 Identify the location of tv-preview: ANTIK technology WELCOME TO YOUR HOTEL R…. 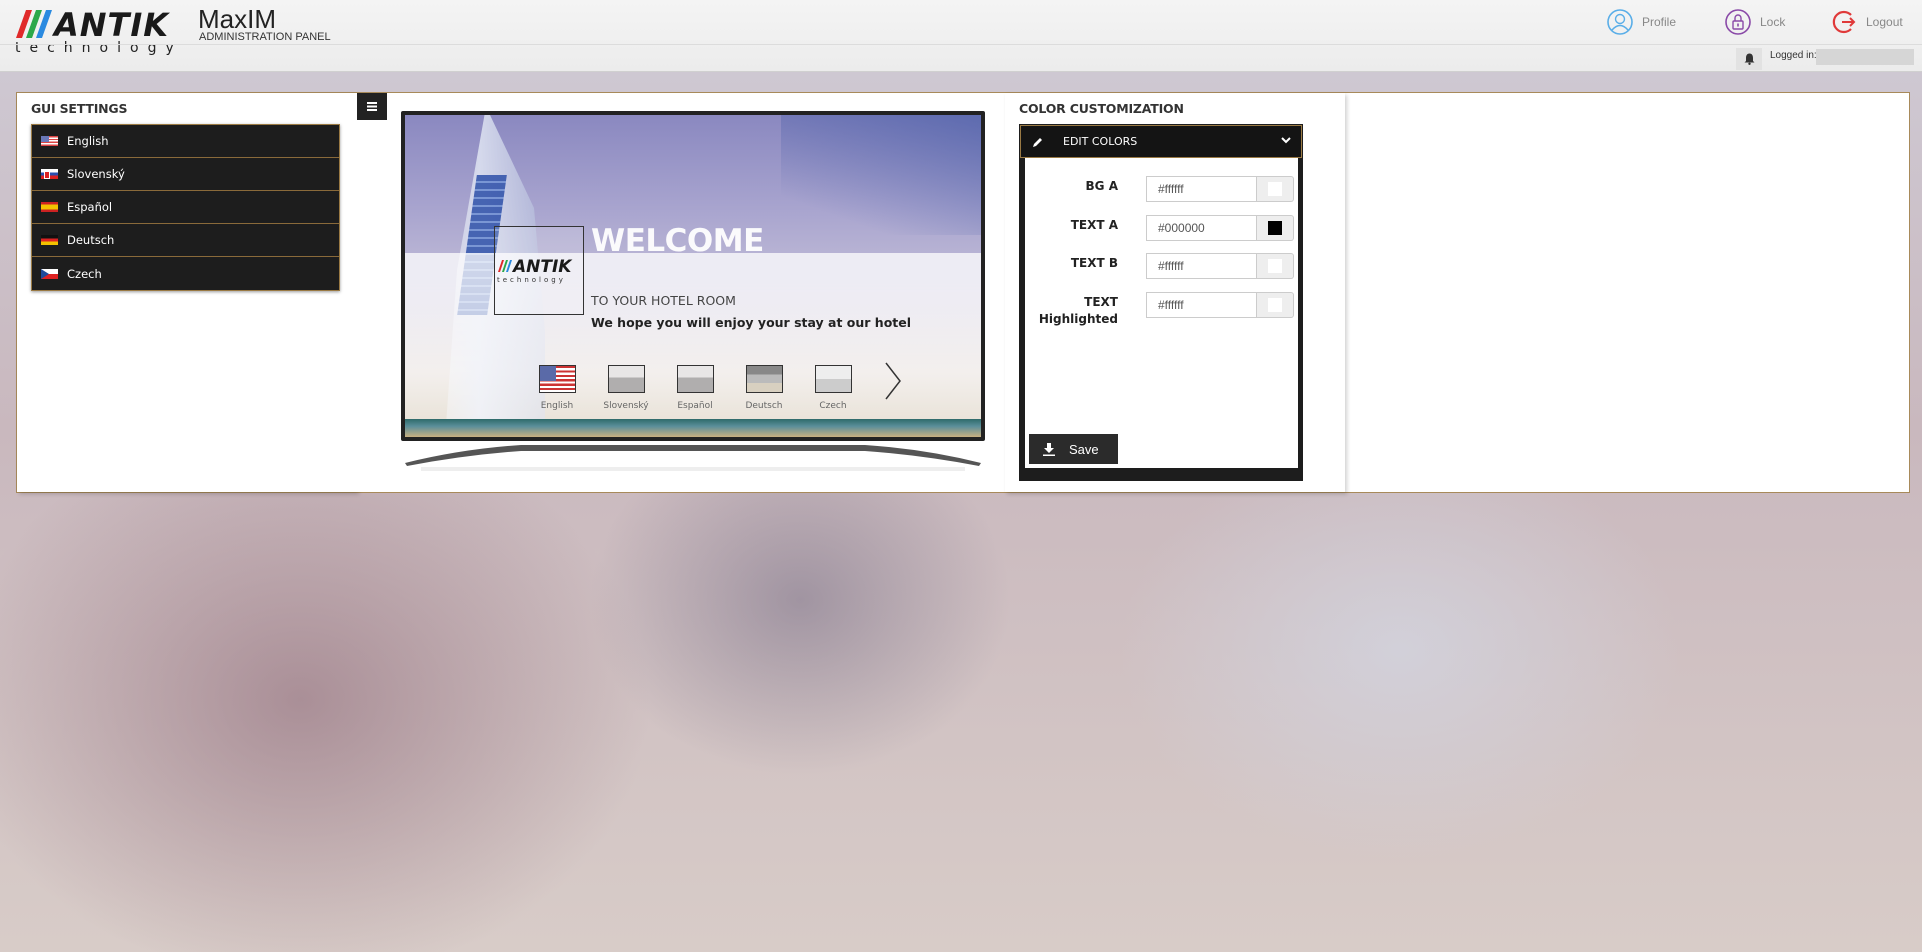
(693, 297).